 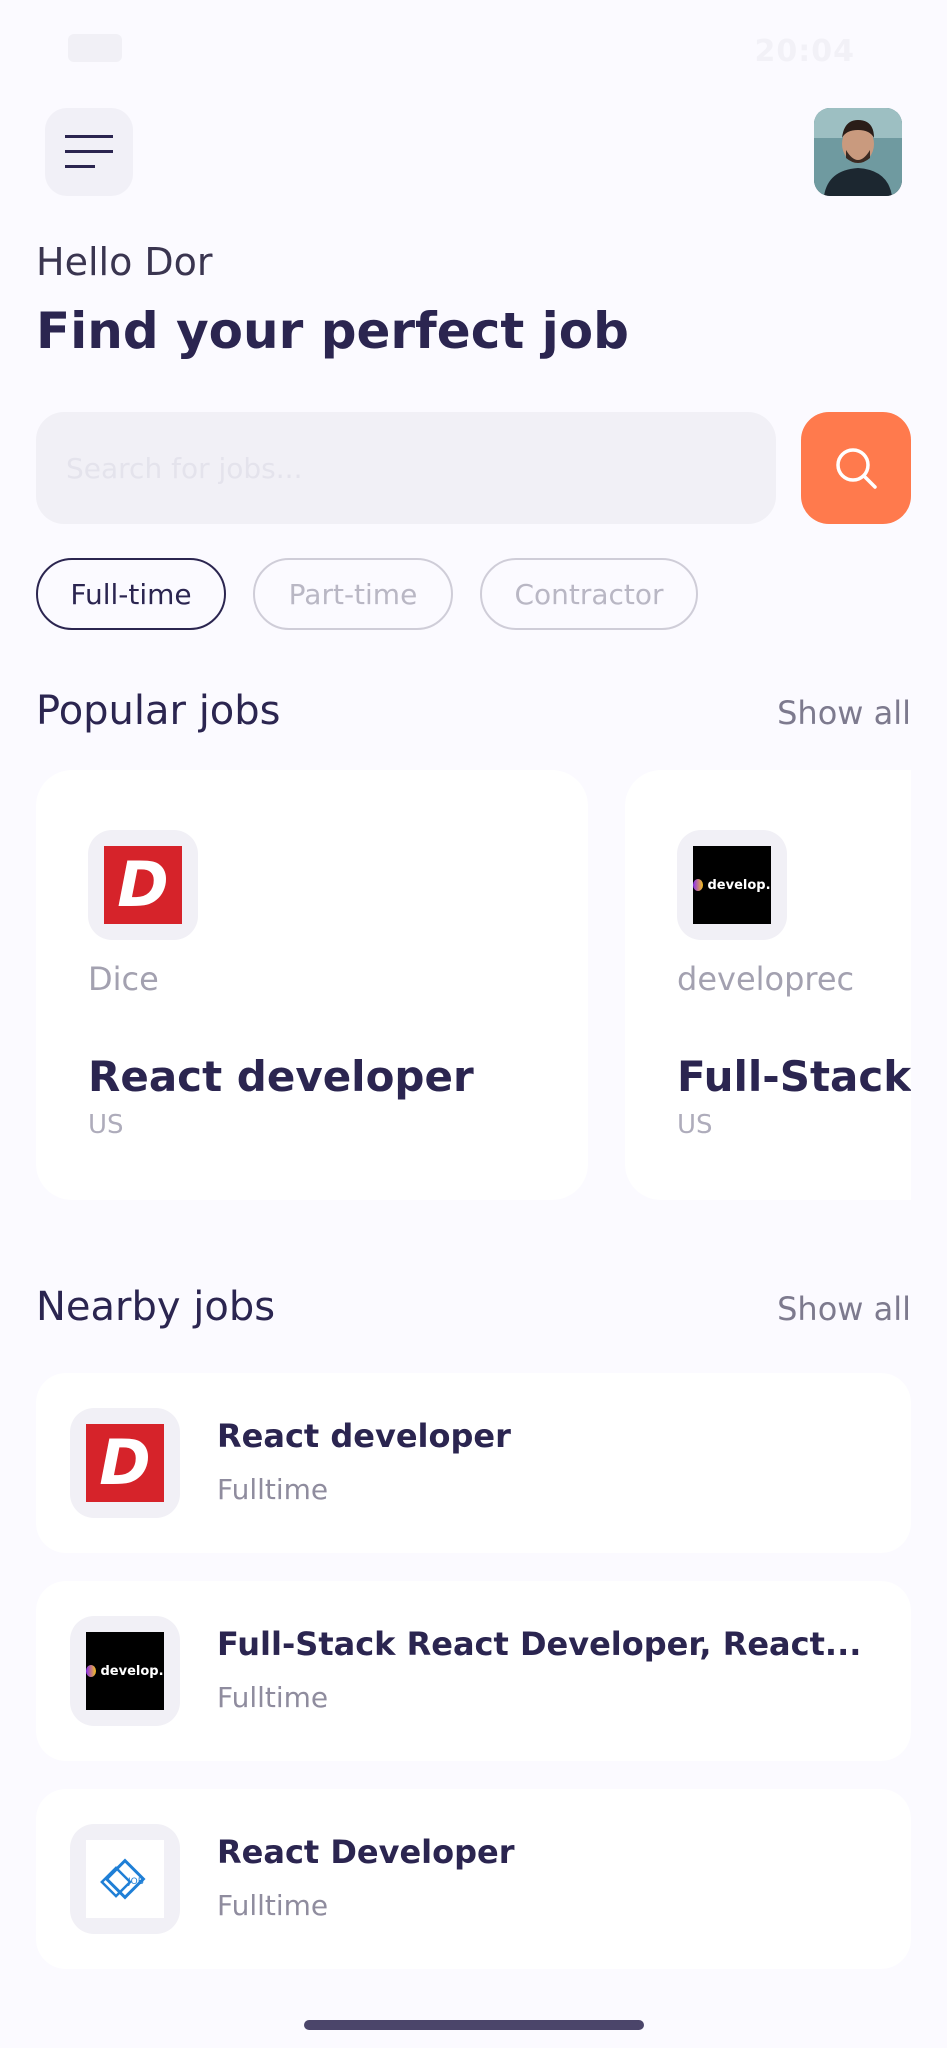 I want to click on search-icon, so click(x=856, y=468).